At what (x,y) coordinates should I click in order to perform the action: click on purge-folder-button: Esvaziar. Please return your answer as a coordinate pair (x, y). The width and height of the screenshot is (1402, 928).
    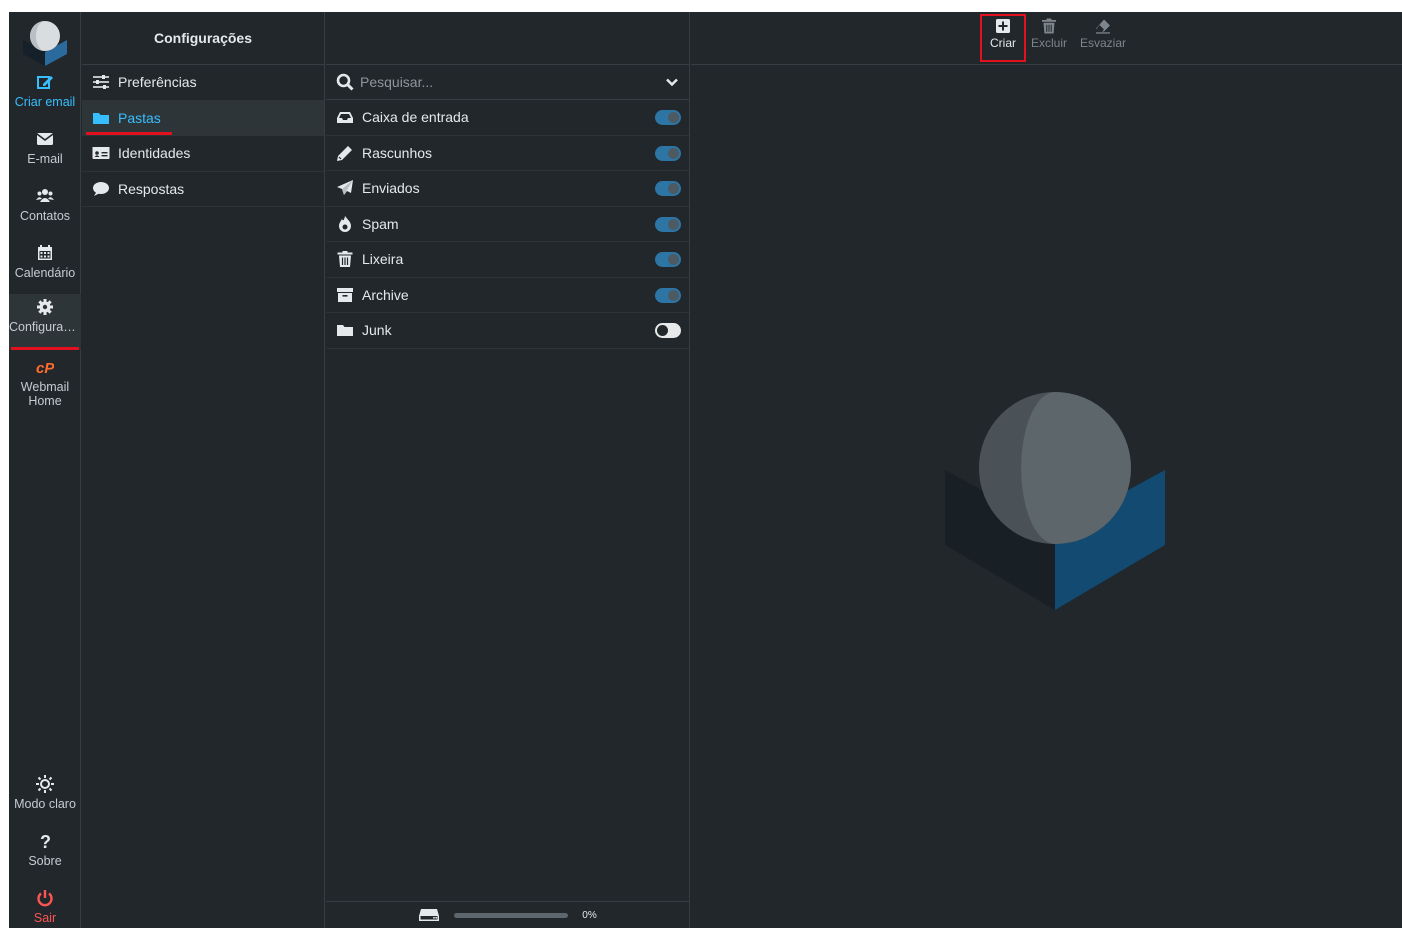
    Looking at the image, I should click on (1103, 38).